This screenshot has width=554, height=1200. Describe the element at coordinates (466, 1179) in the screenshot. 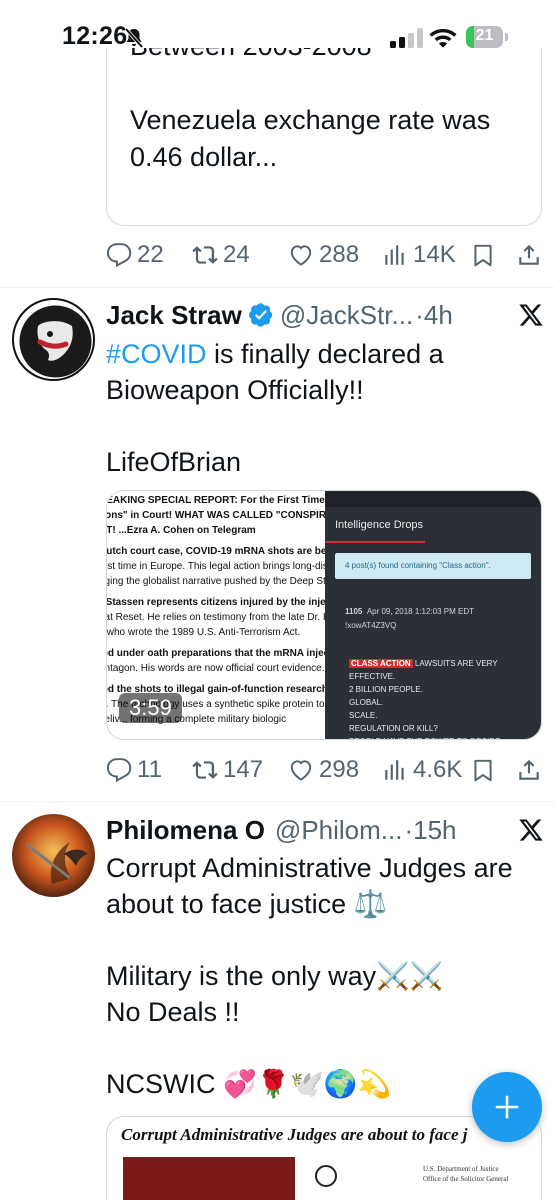

I see `image-doc-line: Office of the Solicitor General` at that location.